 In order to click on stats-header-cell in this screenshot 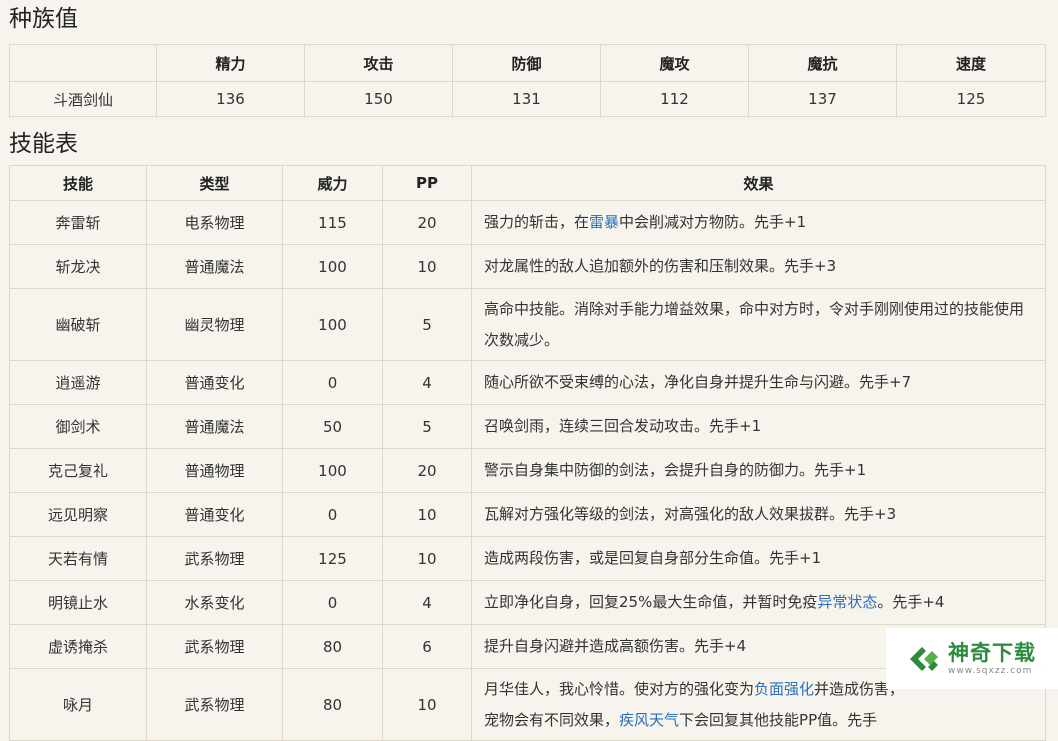, I will do `click(83, 63)`.